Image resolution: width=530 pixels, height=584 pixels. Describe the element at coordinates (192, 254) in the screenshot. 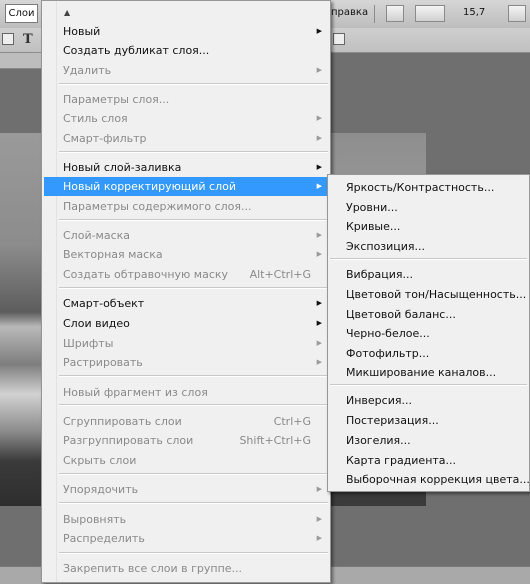

I see `menu-item-11: Векторная маска ▶` at that location.